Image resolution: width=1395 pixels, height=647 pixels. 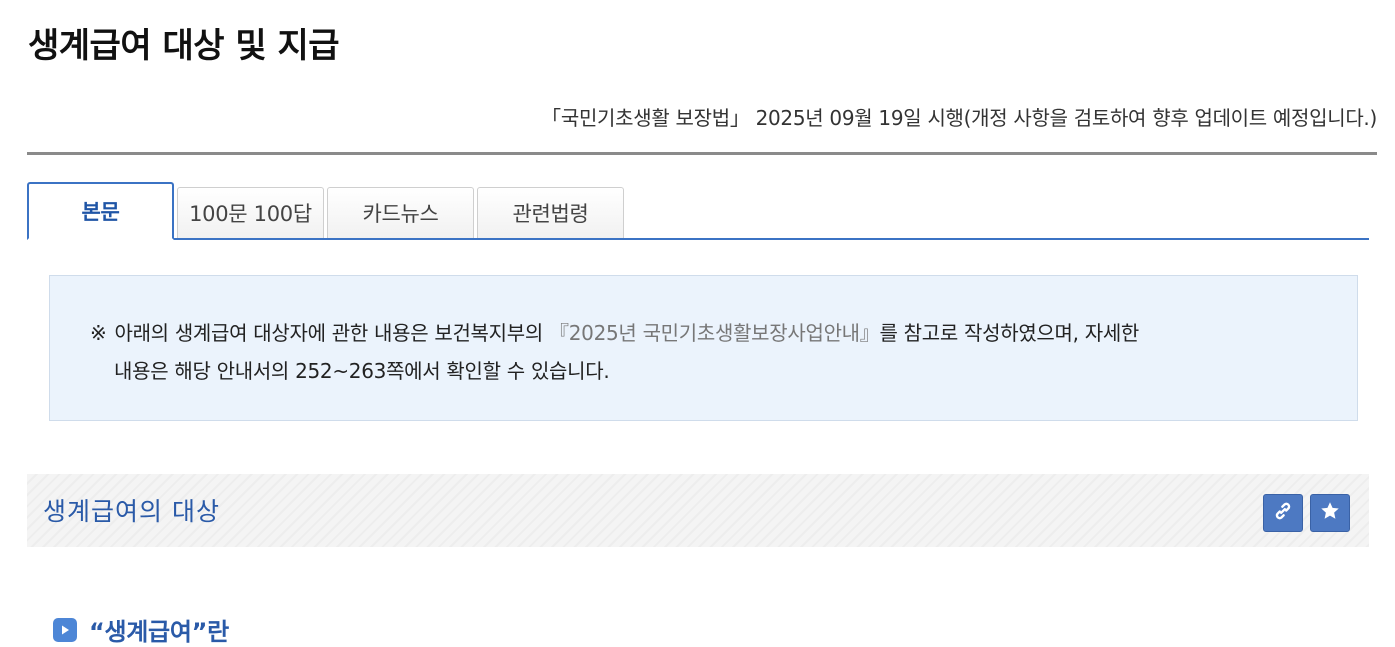 I want to click on section-header: 생계급여의 대상, so click(x=698, y=510).